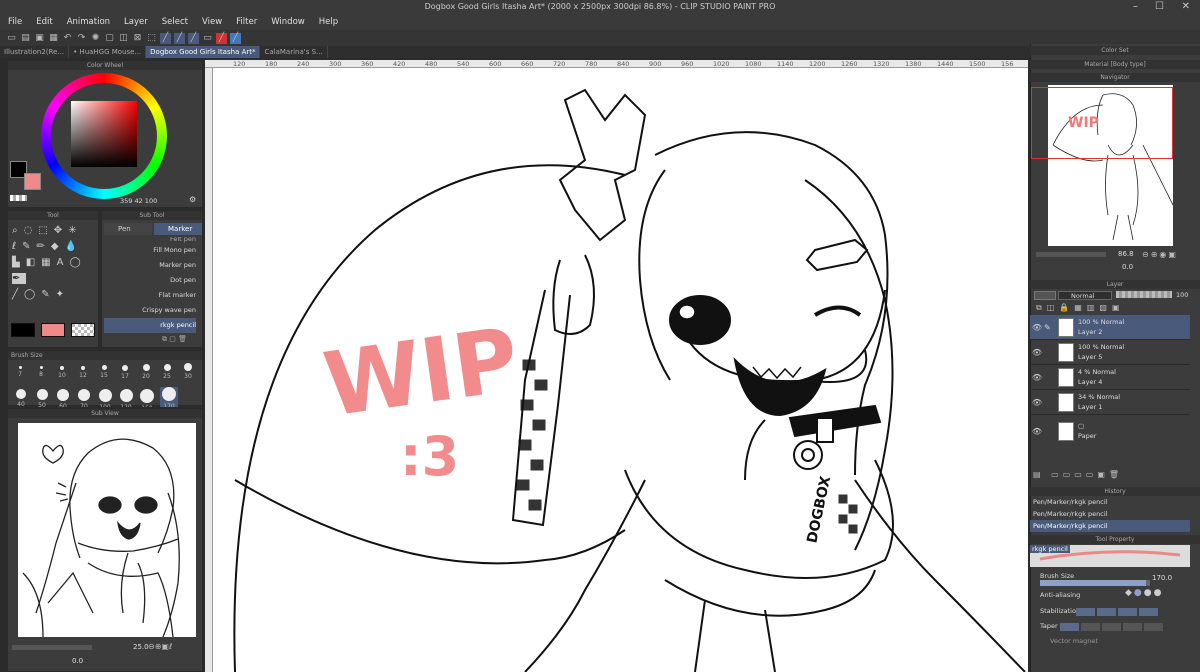 The width and height of the screenshot is (1200, 672). Describe the element at coordinates (33, 262) in the screenshot. I see `gradient-tool-icon: ◧` at that location.